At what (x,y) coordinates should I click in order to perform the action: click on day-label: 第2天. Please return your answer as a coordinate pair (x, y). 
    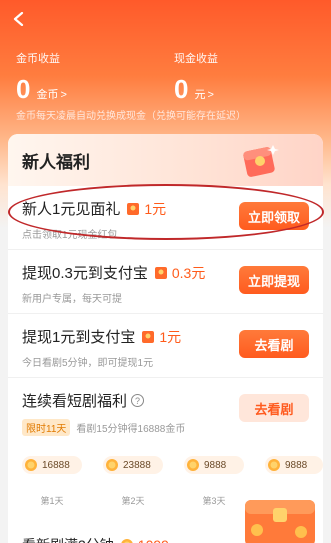
    Looking at the image, I should click on (133, 501).